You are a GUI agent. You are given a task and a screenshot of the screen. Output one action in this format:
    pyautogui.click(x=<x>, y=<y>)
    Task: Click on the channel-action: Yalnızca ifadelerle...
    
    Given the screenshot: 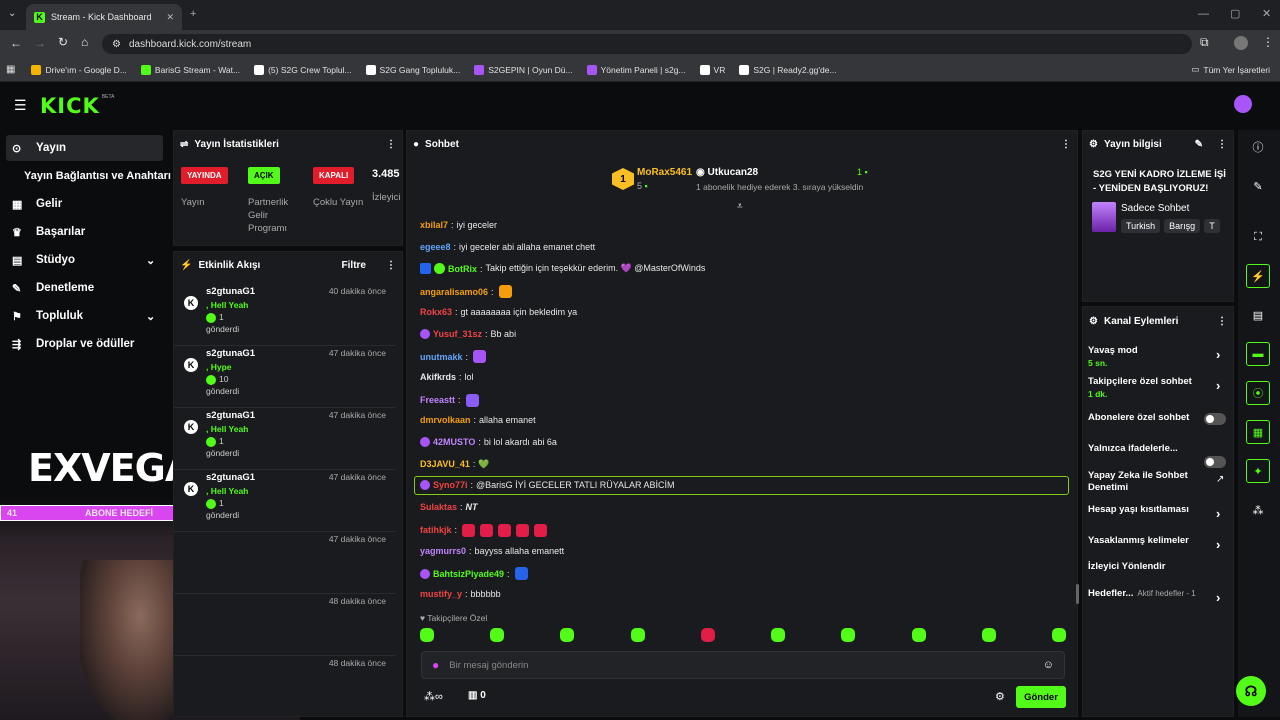 What is the action you would take?
    pyautogui.click(x=1147, y=449)
    